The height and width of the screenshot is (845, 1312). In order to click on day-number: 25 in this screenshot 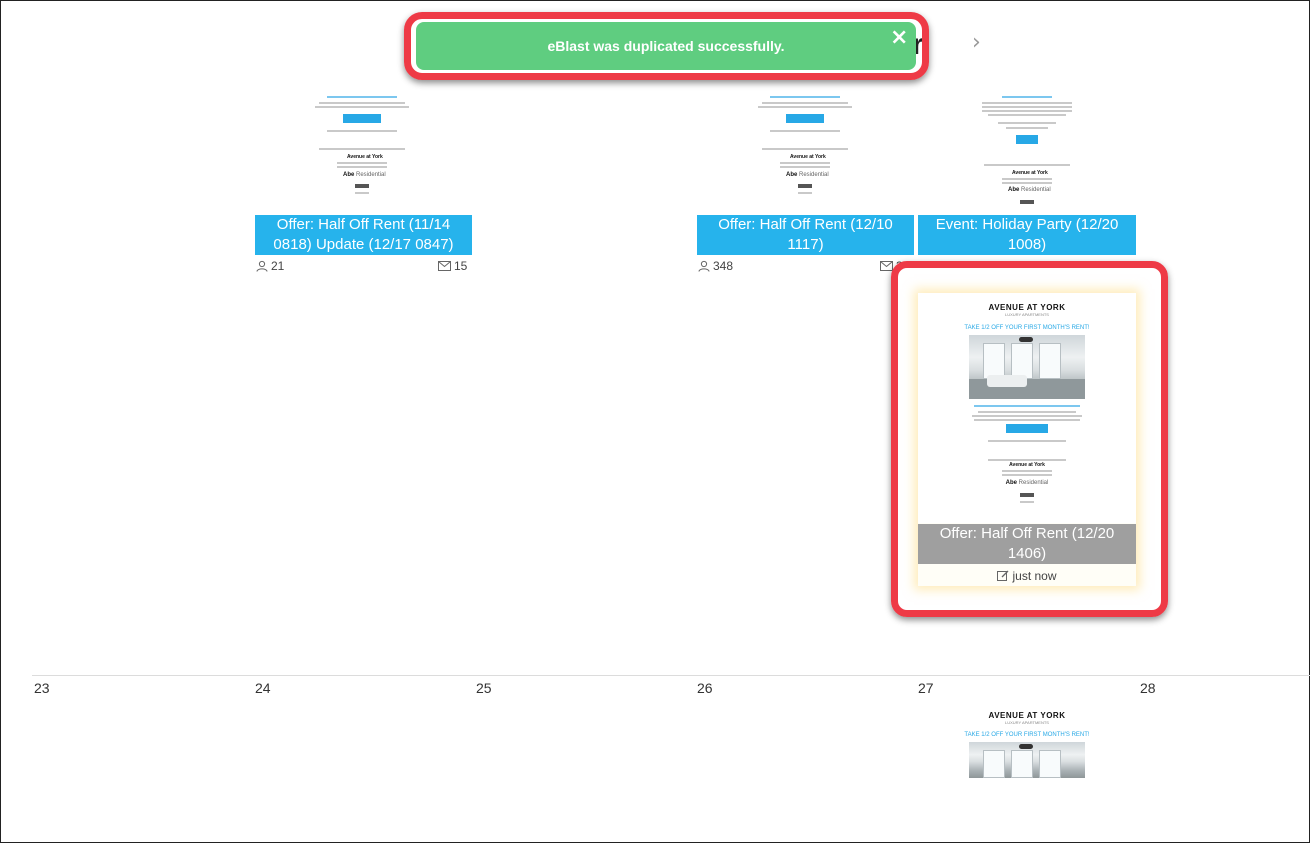, I will do `click(484, 688)`.